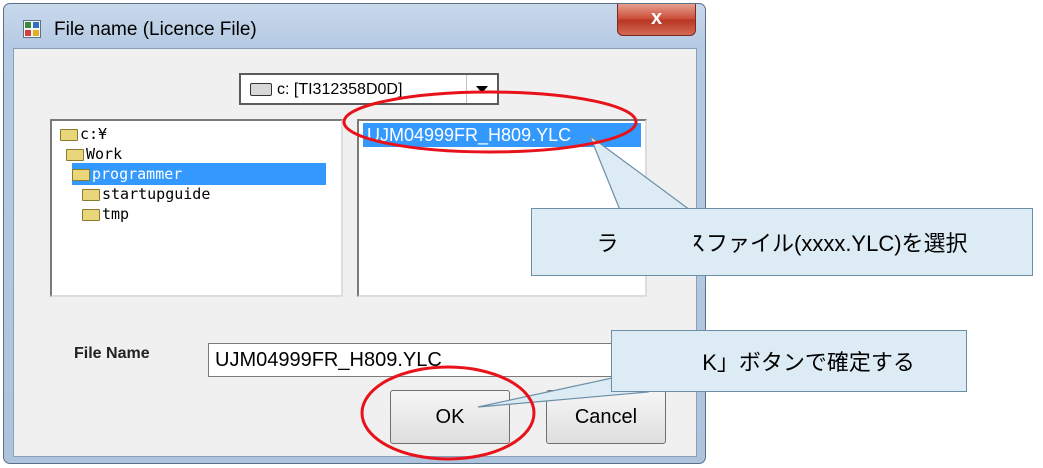 Image resolution: width=1043 pixels, height=468 pixels. Describe the element at coordinates (450, 417) in the screenshot. I see `ok-button: OK` at that location.